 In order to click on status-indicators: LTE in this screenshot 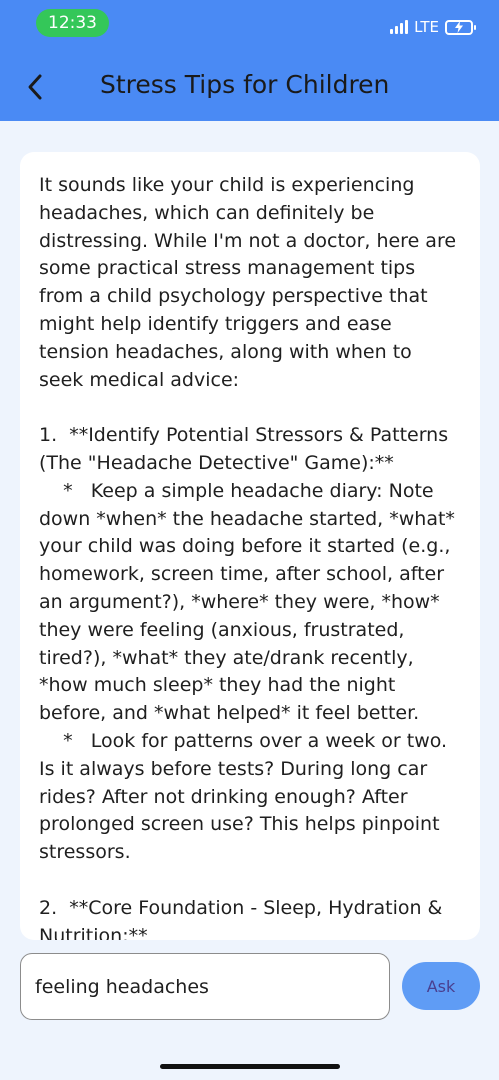, I will do `click(433, 27)`.